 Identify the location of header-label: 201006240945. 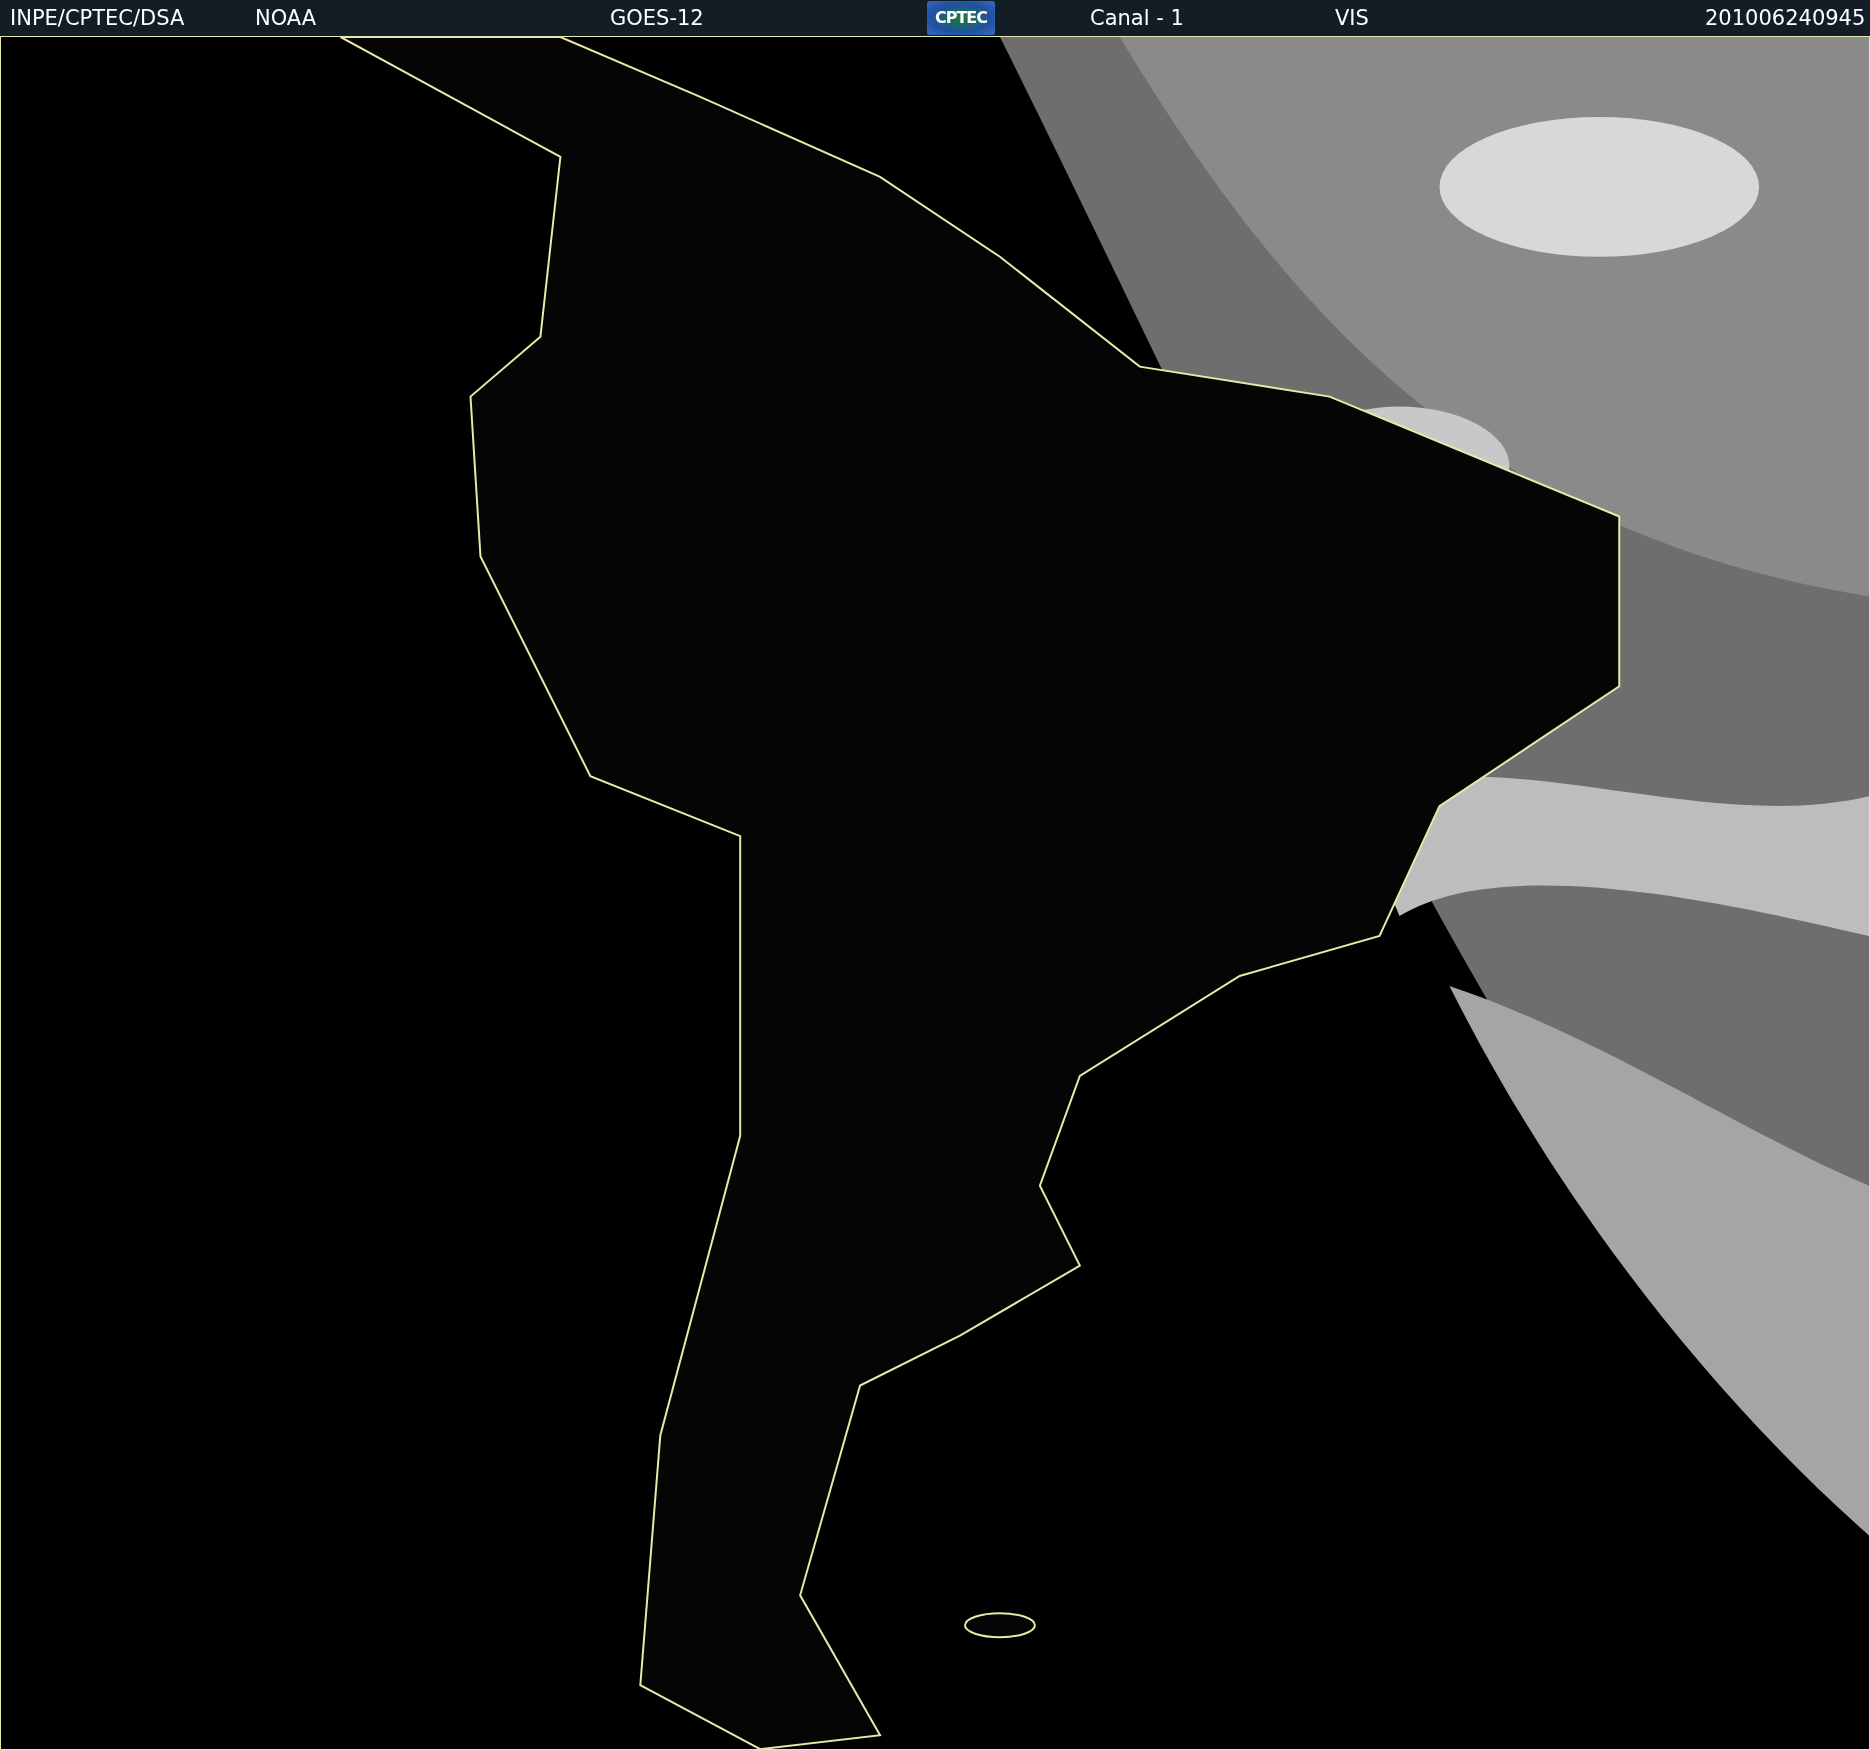
(1785, 17).